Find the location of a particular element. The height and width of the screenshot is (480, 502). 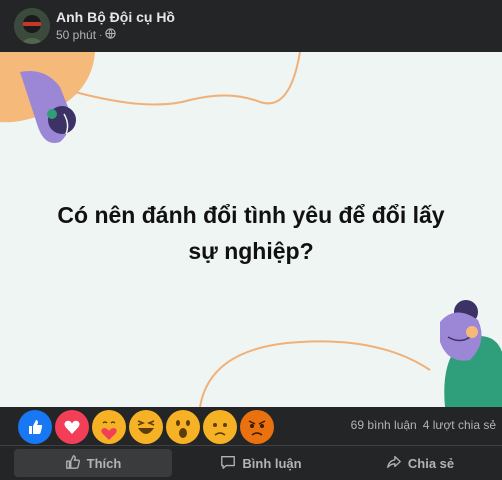

comment-count: 69 bình luận is located at coordinates (384, 425).